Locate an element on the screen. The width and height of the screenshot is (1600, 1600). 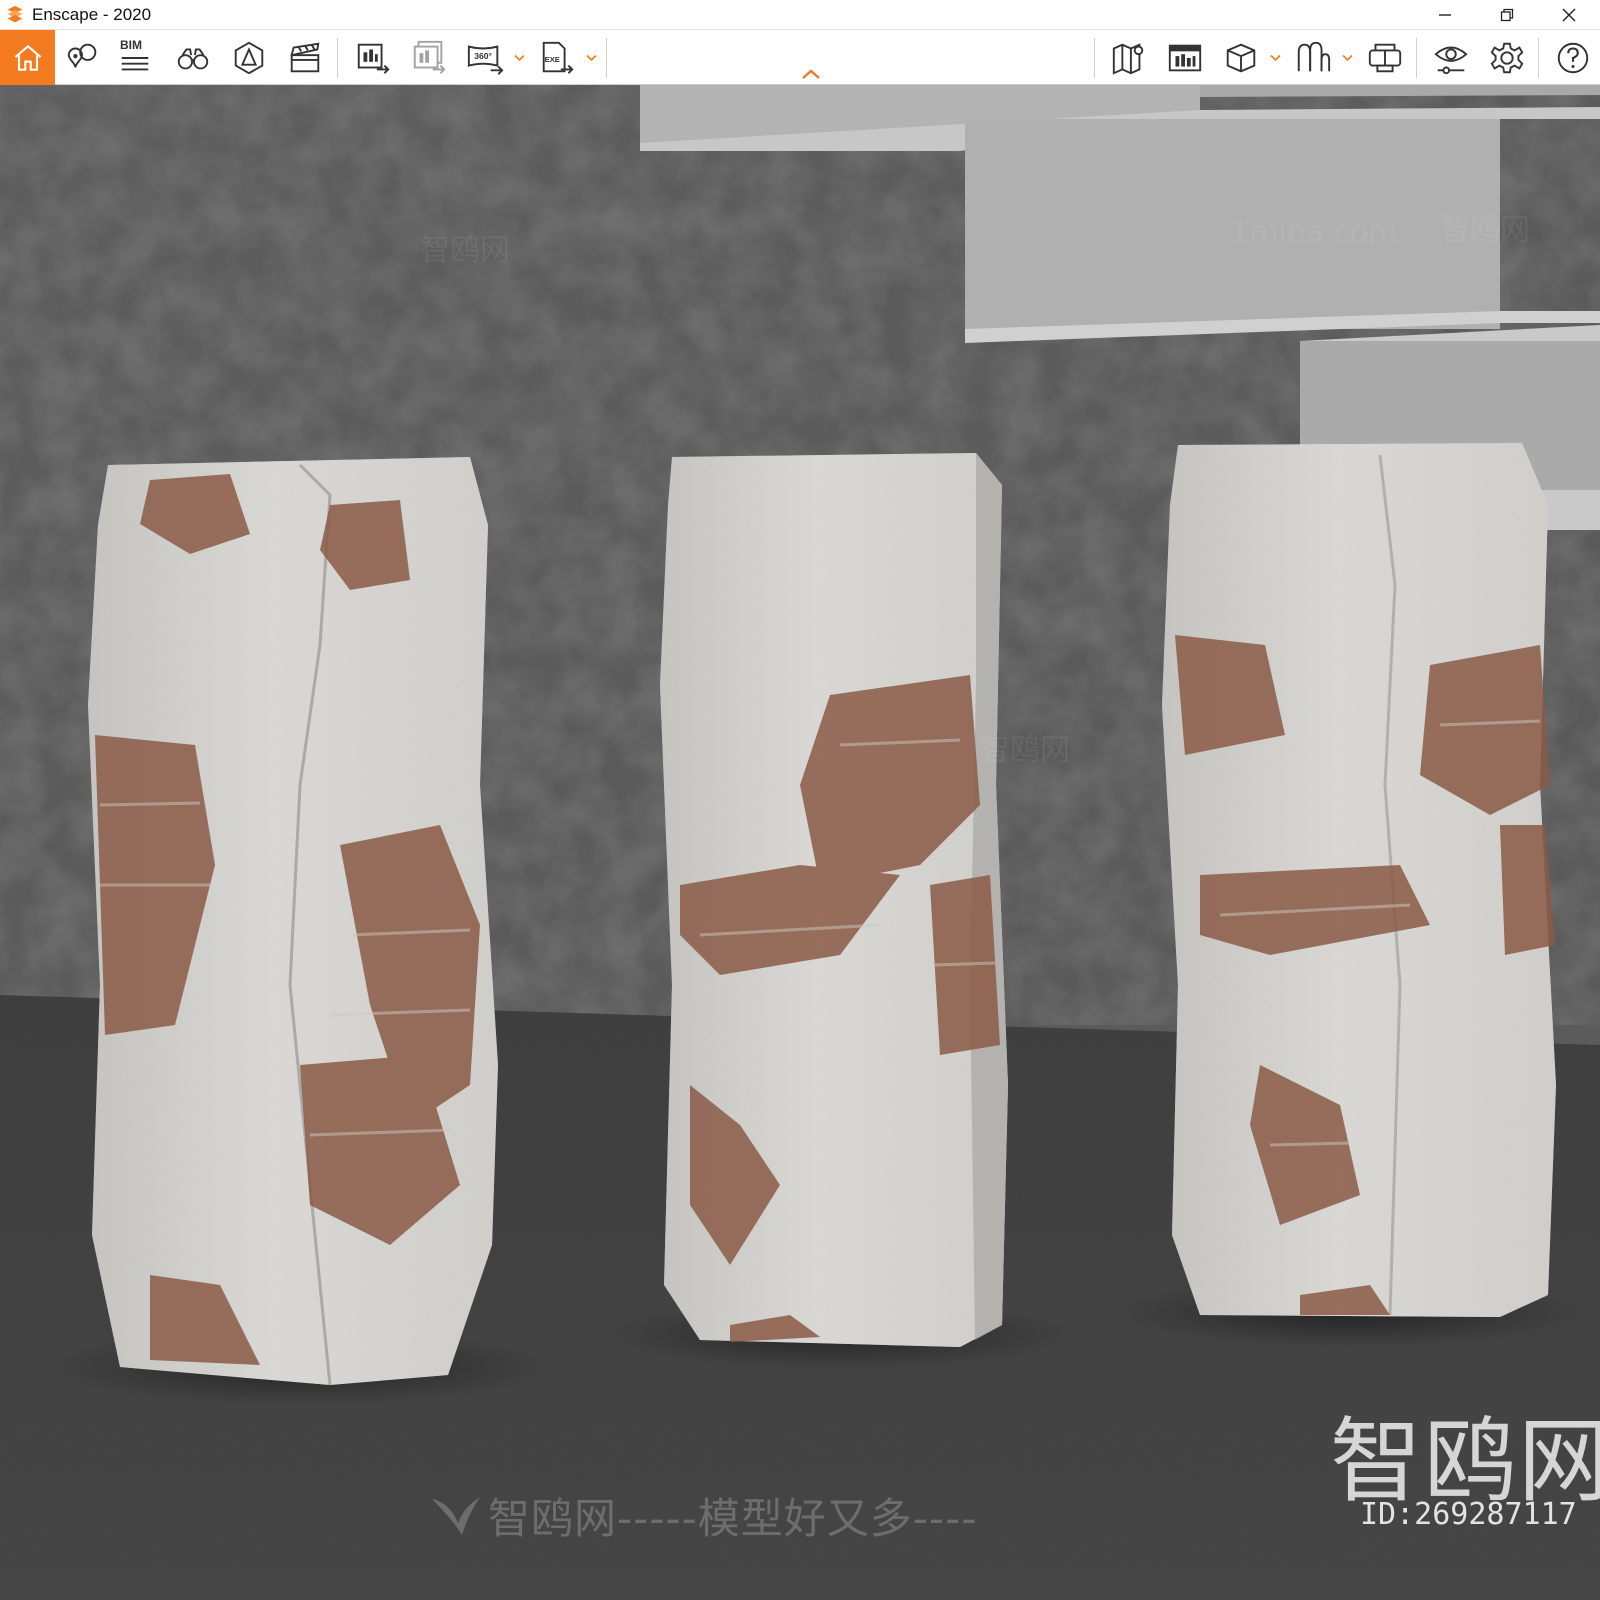
brick-pillar-right is located at coordinates (1359, 880).